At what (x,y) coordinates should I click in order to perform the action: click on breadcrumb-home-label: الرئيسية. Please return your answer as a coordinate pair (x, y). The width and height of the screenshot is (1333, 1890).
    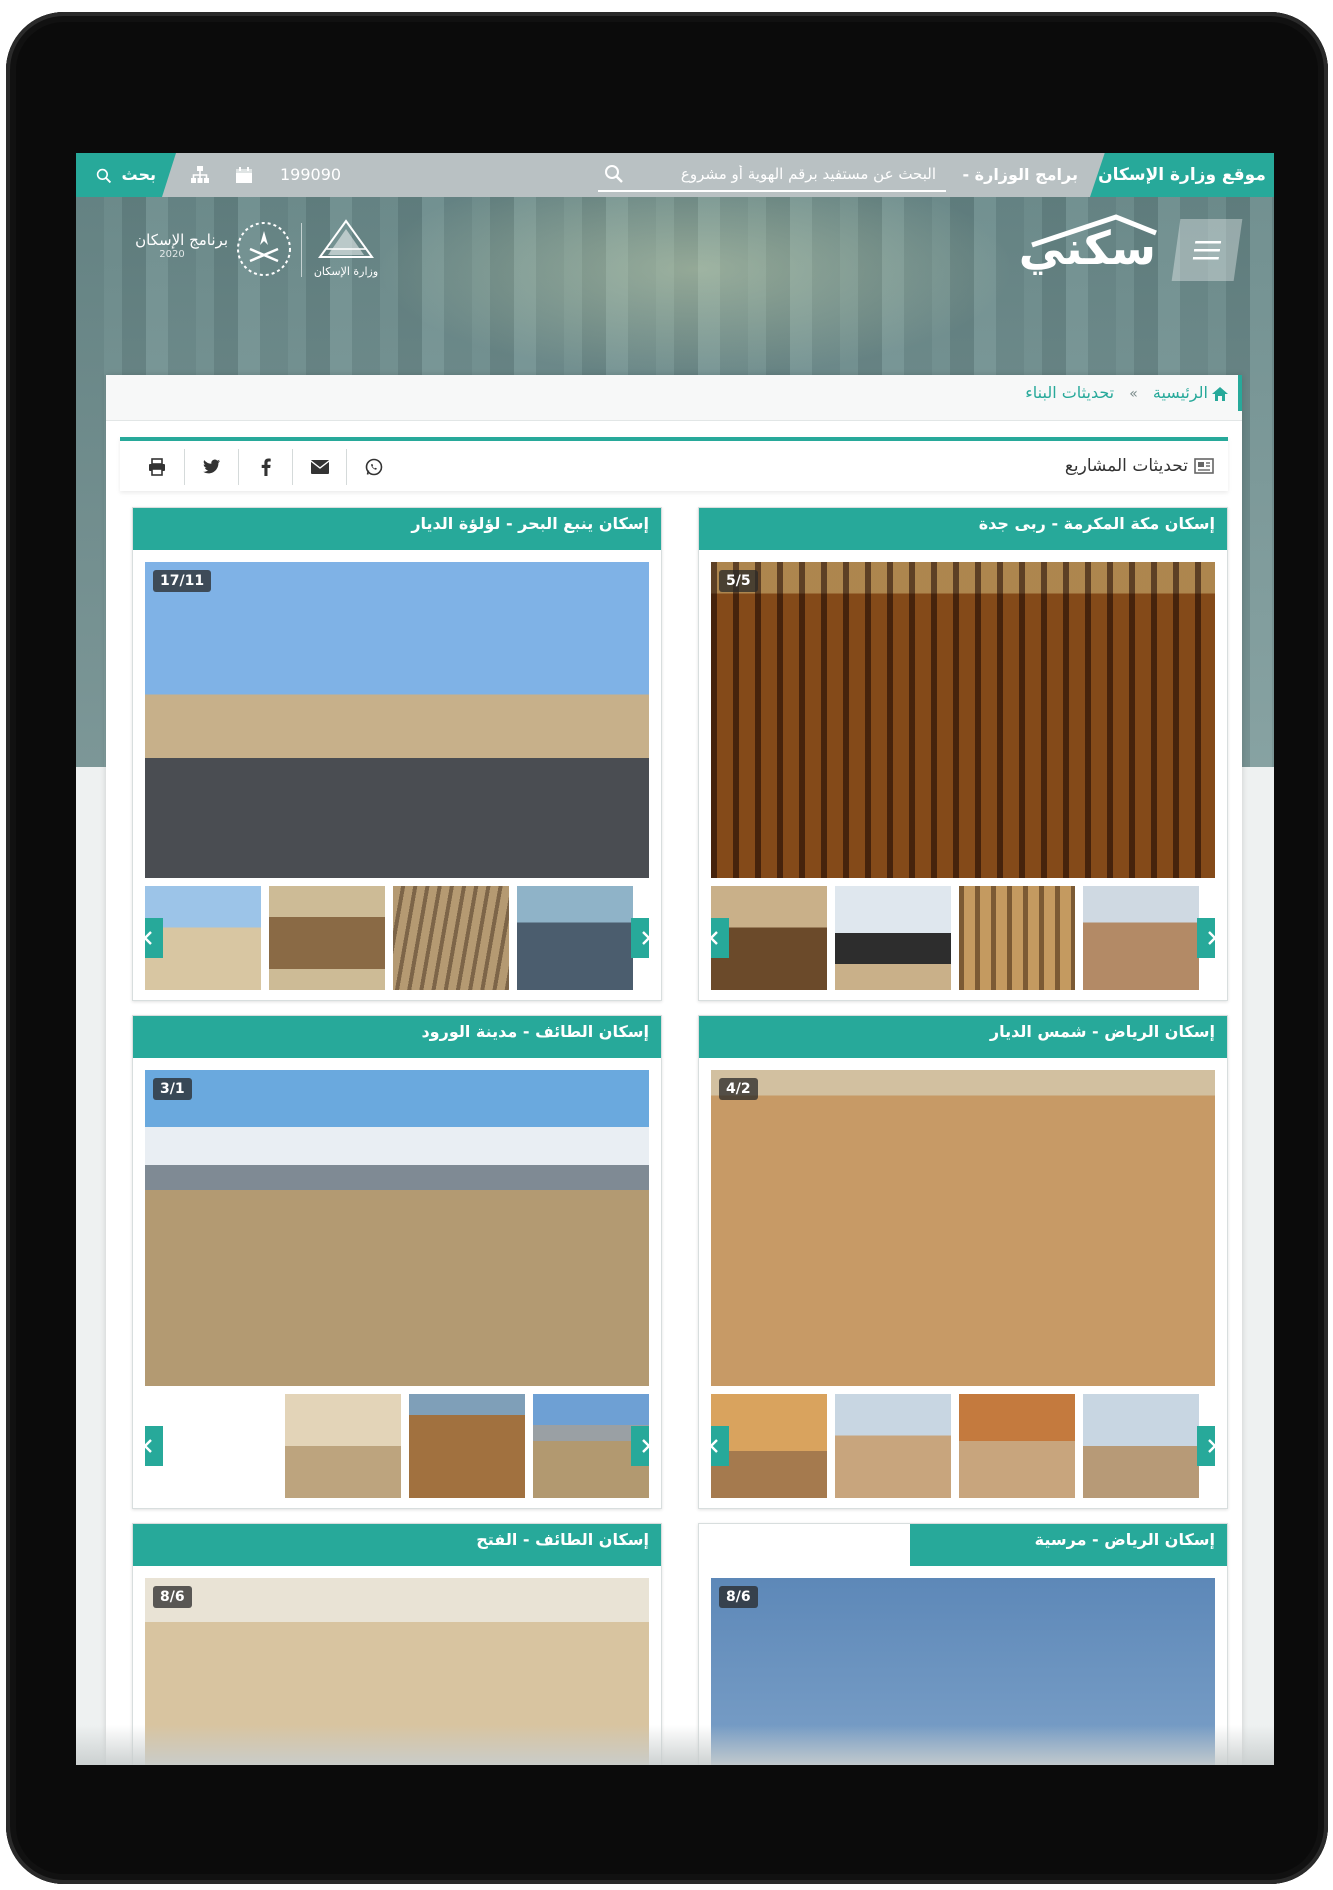
    Looking at the image, I should click on (1180, 392).